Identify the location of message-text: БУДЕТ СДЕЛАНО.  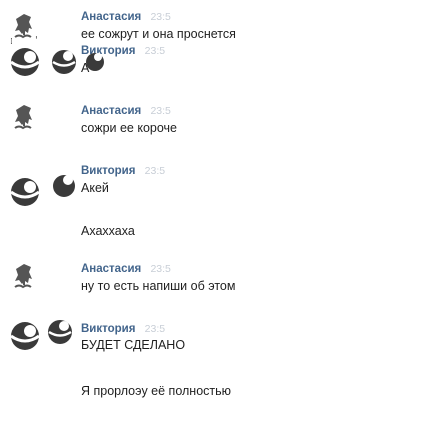
(133, 345).